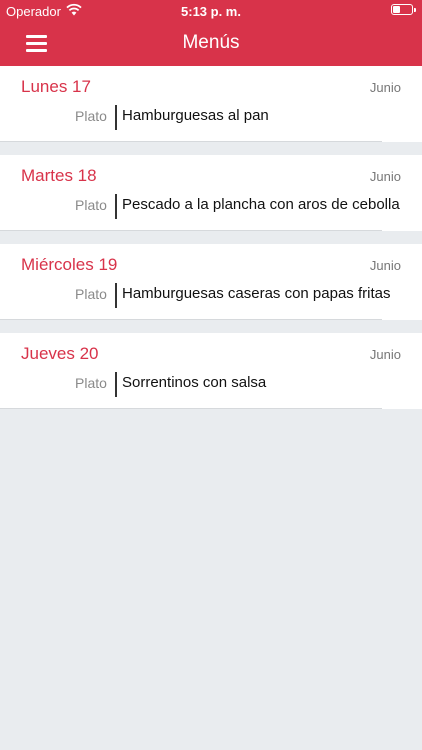 The height and width of the screenshot is (750, 422). What do you see at coordinates (256, 293) in the screenshot?
I see `dish-name: Hamburguesas caseras con papas fritas` at bounding box center [256, 293].